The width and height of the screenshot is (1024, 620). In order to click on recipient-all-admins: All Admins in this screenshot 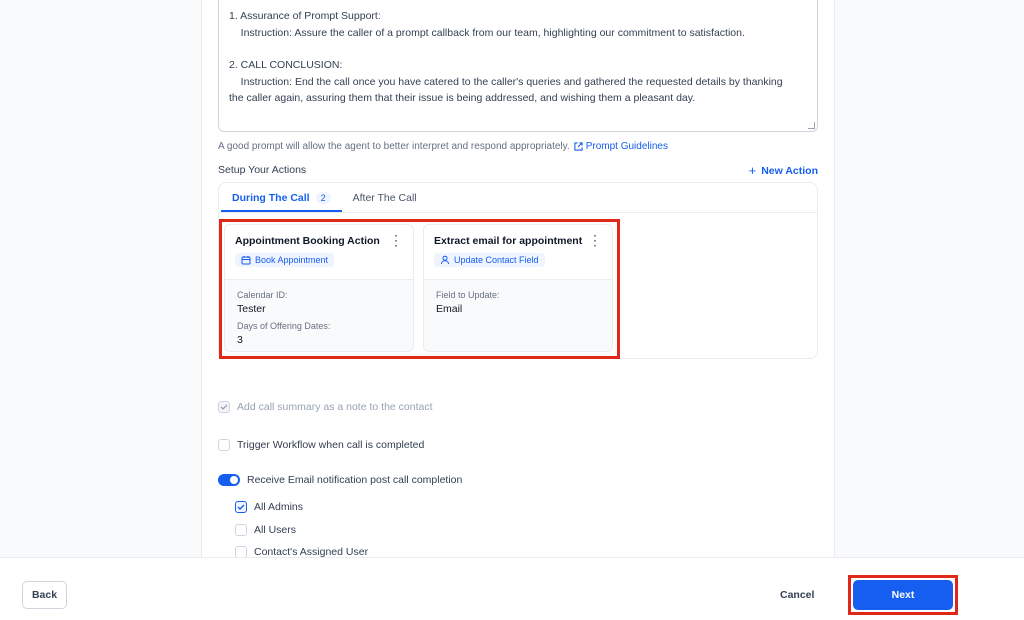, I will do `click(269, 507)`.